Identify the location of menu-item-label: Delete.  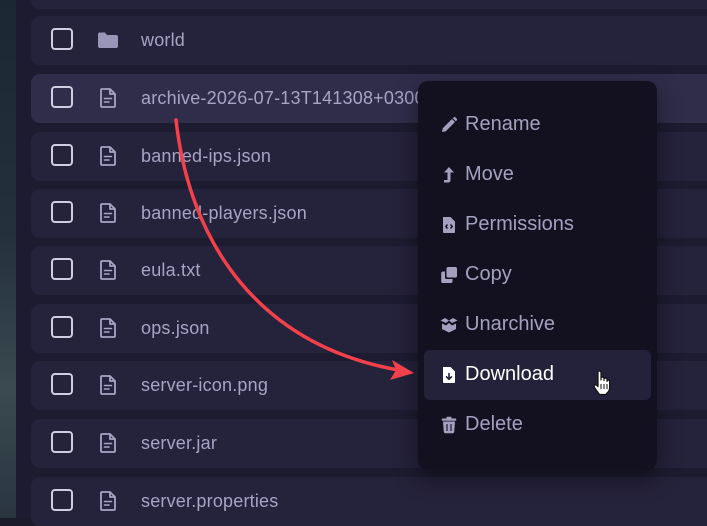
(494, 424).